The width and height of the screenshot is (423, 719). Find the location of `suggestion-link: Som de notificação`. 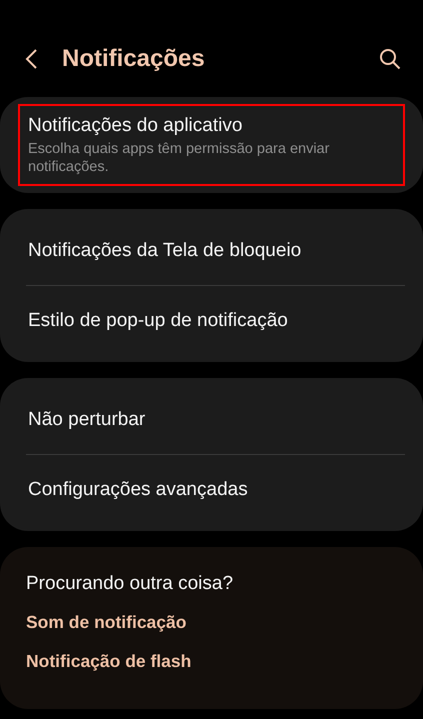

suggestion-link: Som de notificação is located at coordinates (106, 622).